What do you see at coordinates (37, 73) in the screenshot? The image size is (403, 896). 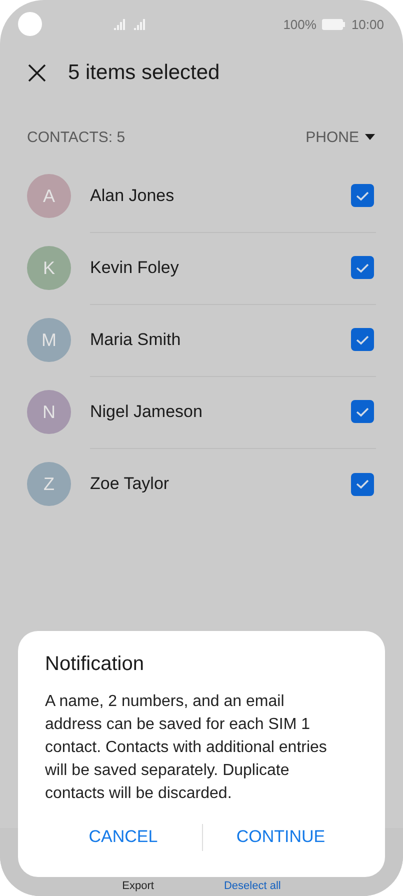 I see `close-icon` at bounding box center [37, 73].